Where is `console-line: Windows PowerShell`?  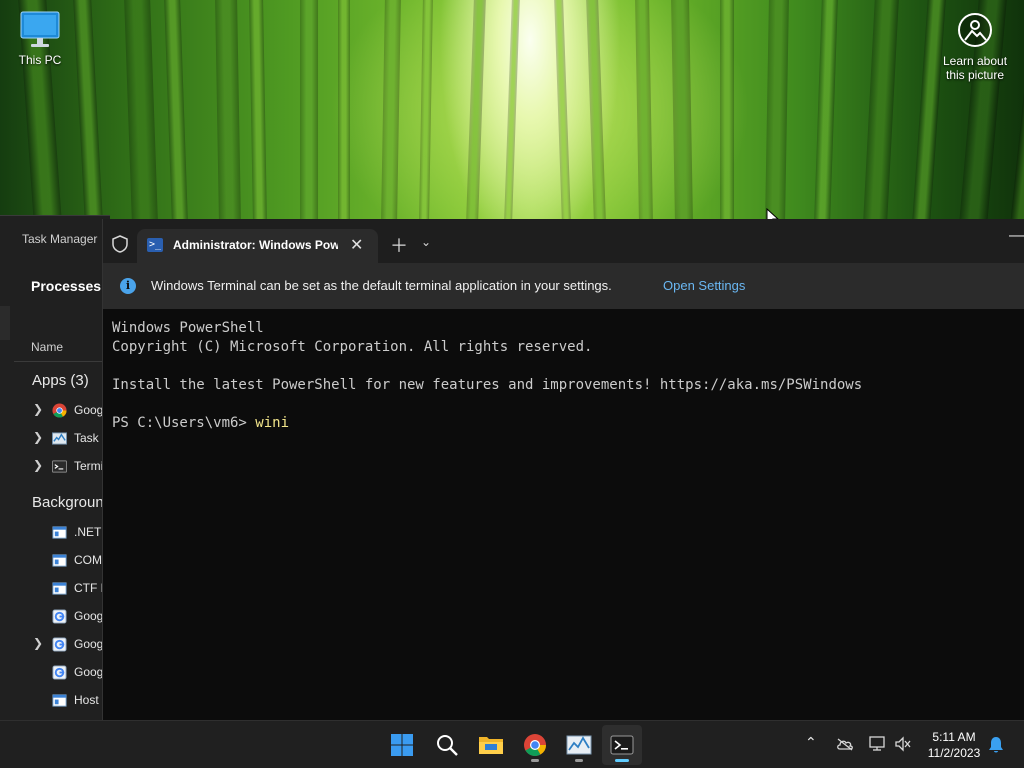
console-line: Windows PowerShell is located at coordinates (188, 328).